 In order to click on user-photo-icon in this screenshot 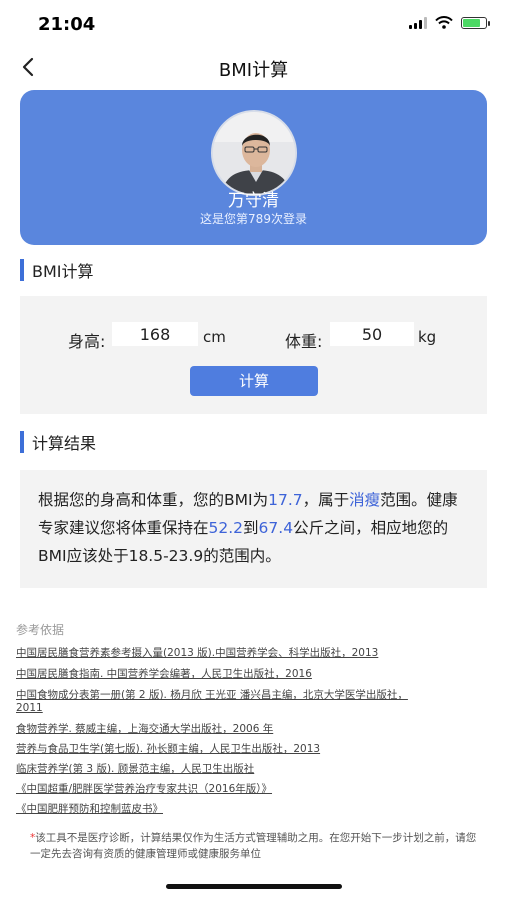, I will do `click(254, 153)`.